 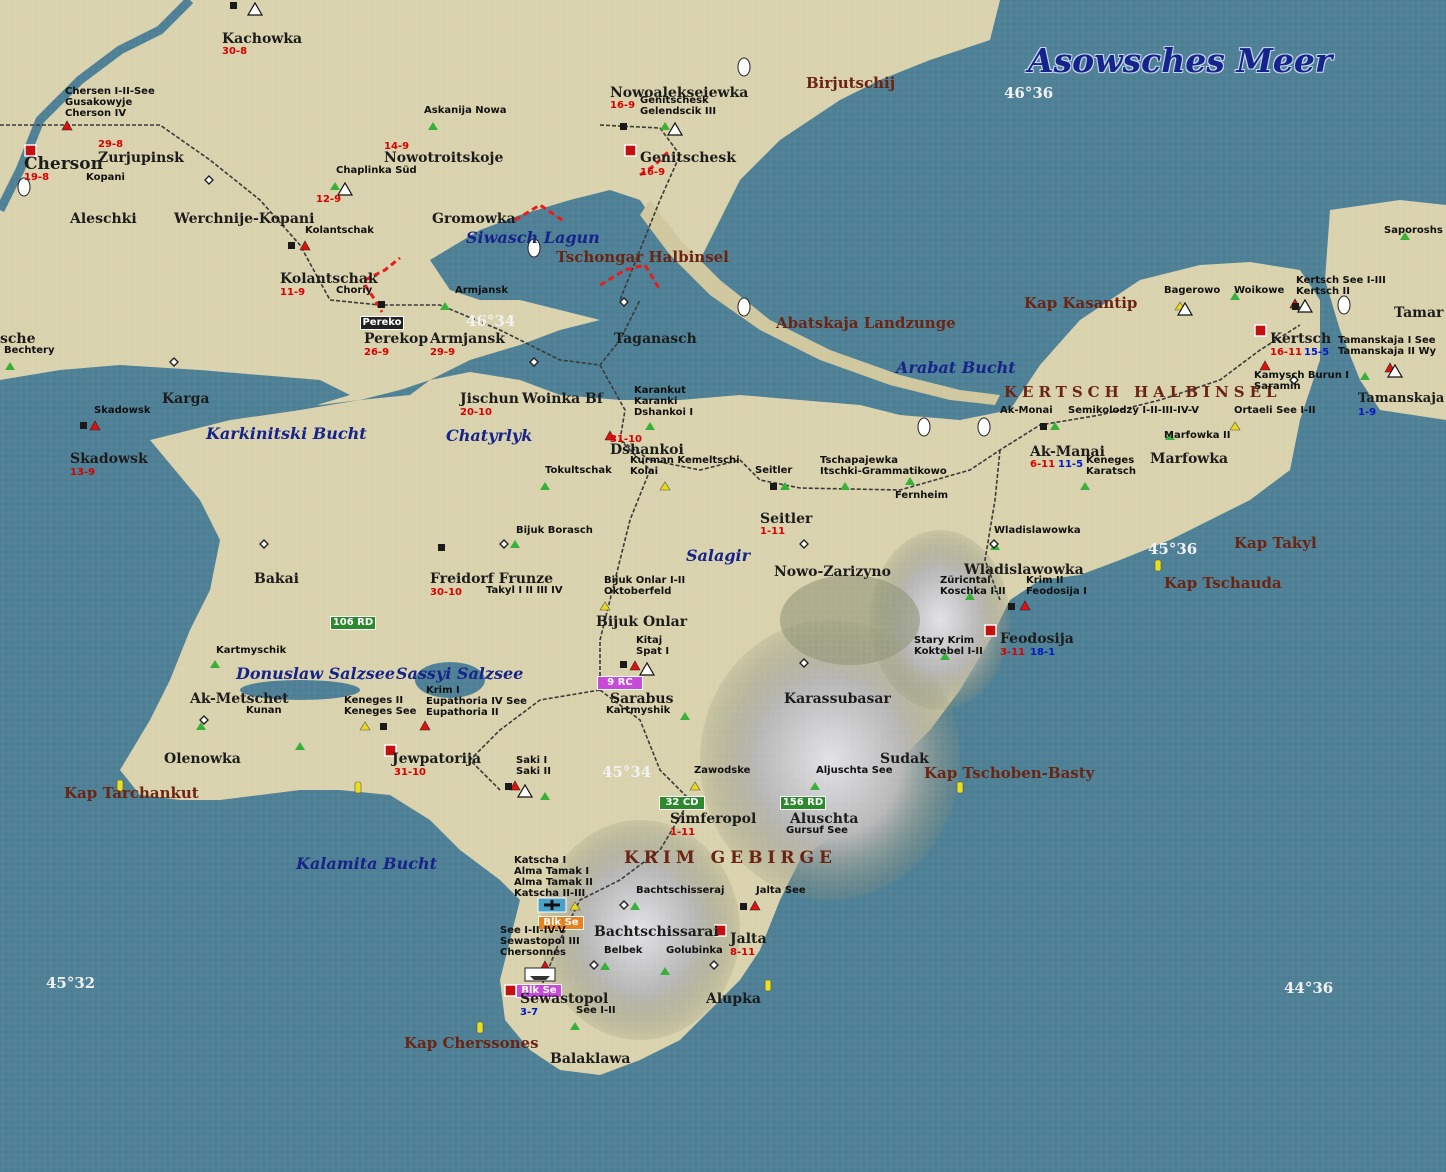 What do you see at coordinates (1341, 286) in the screenshot?
I see `airfield-label: Kertsch See I-III Kertsch II` at bounding box center [1341, 286].